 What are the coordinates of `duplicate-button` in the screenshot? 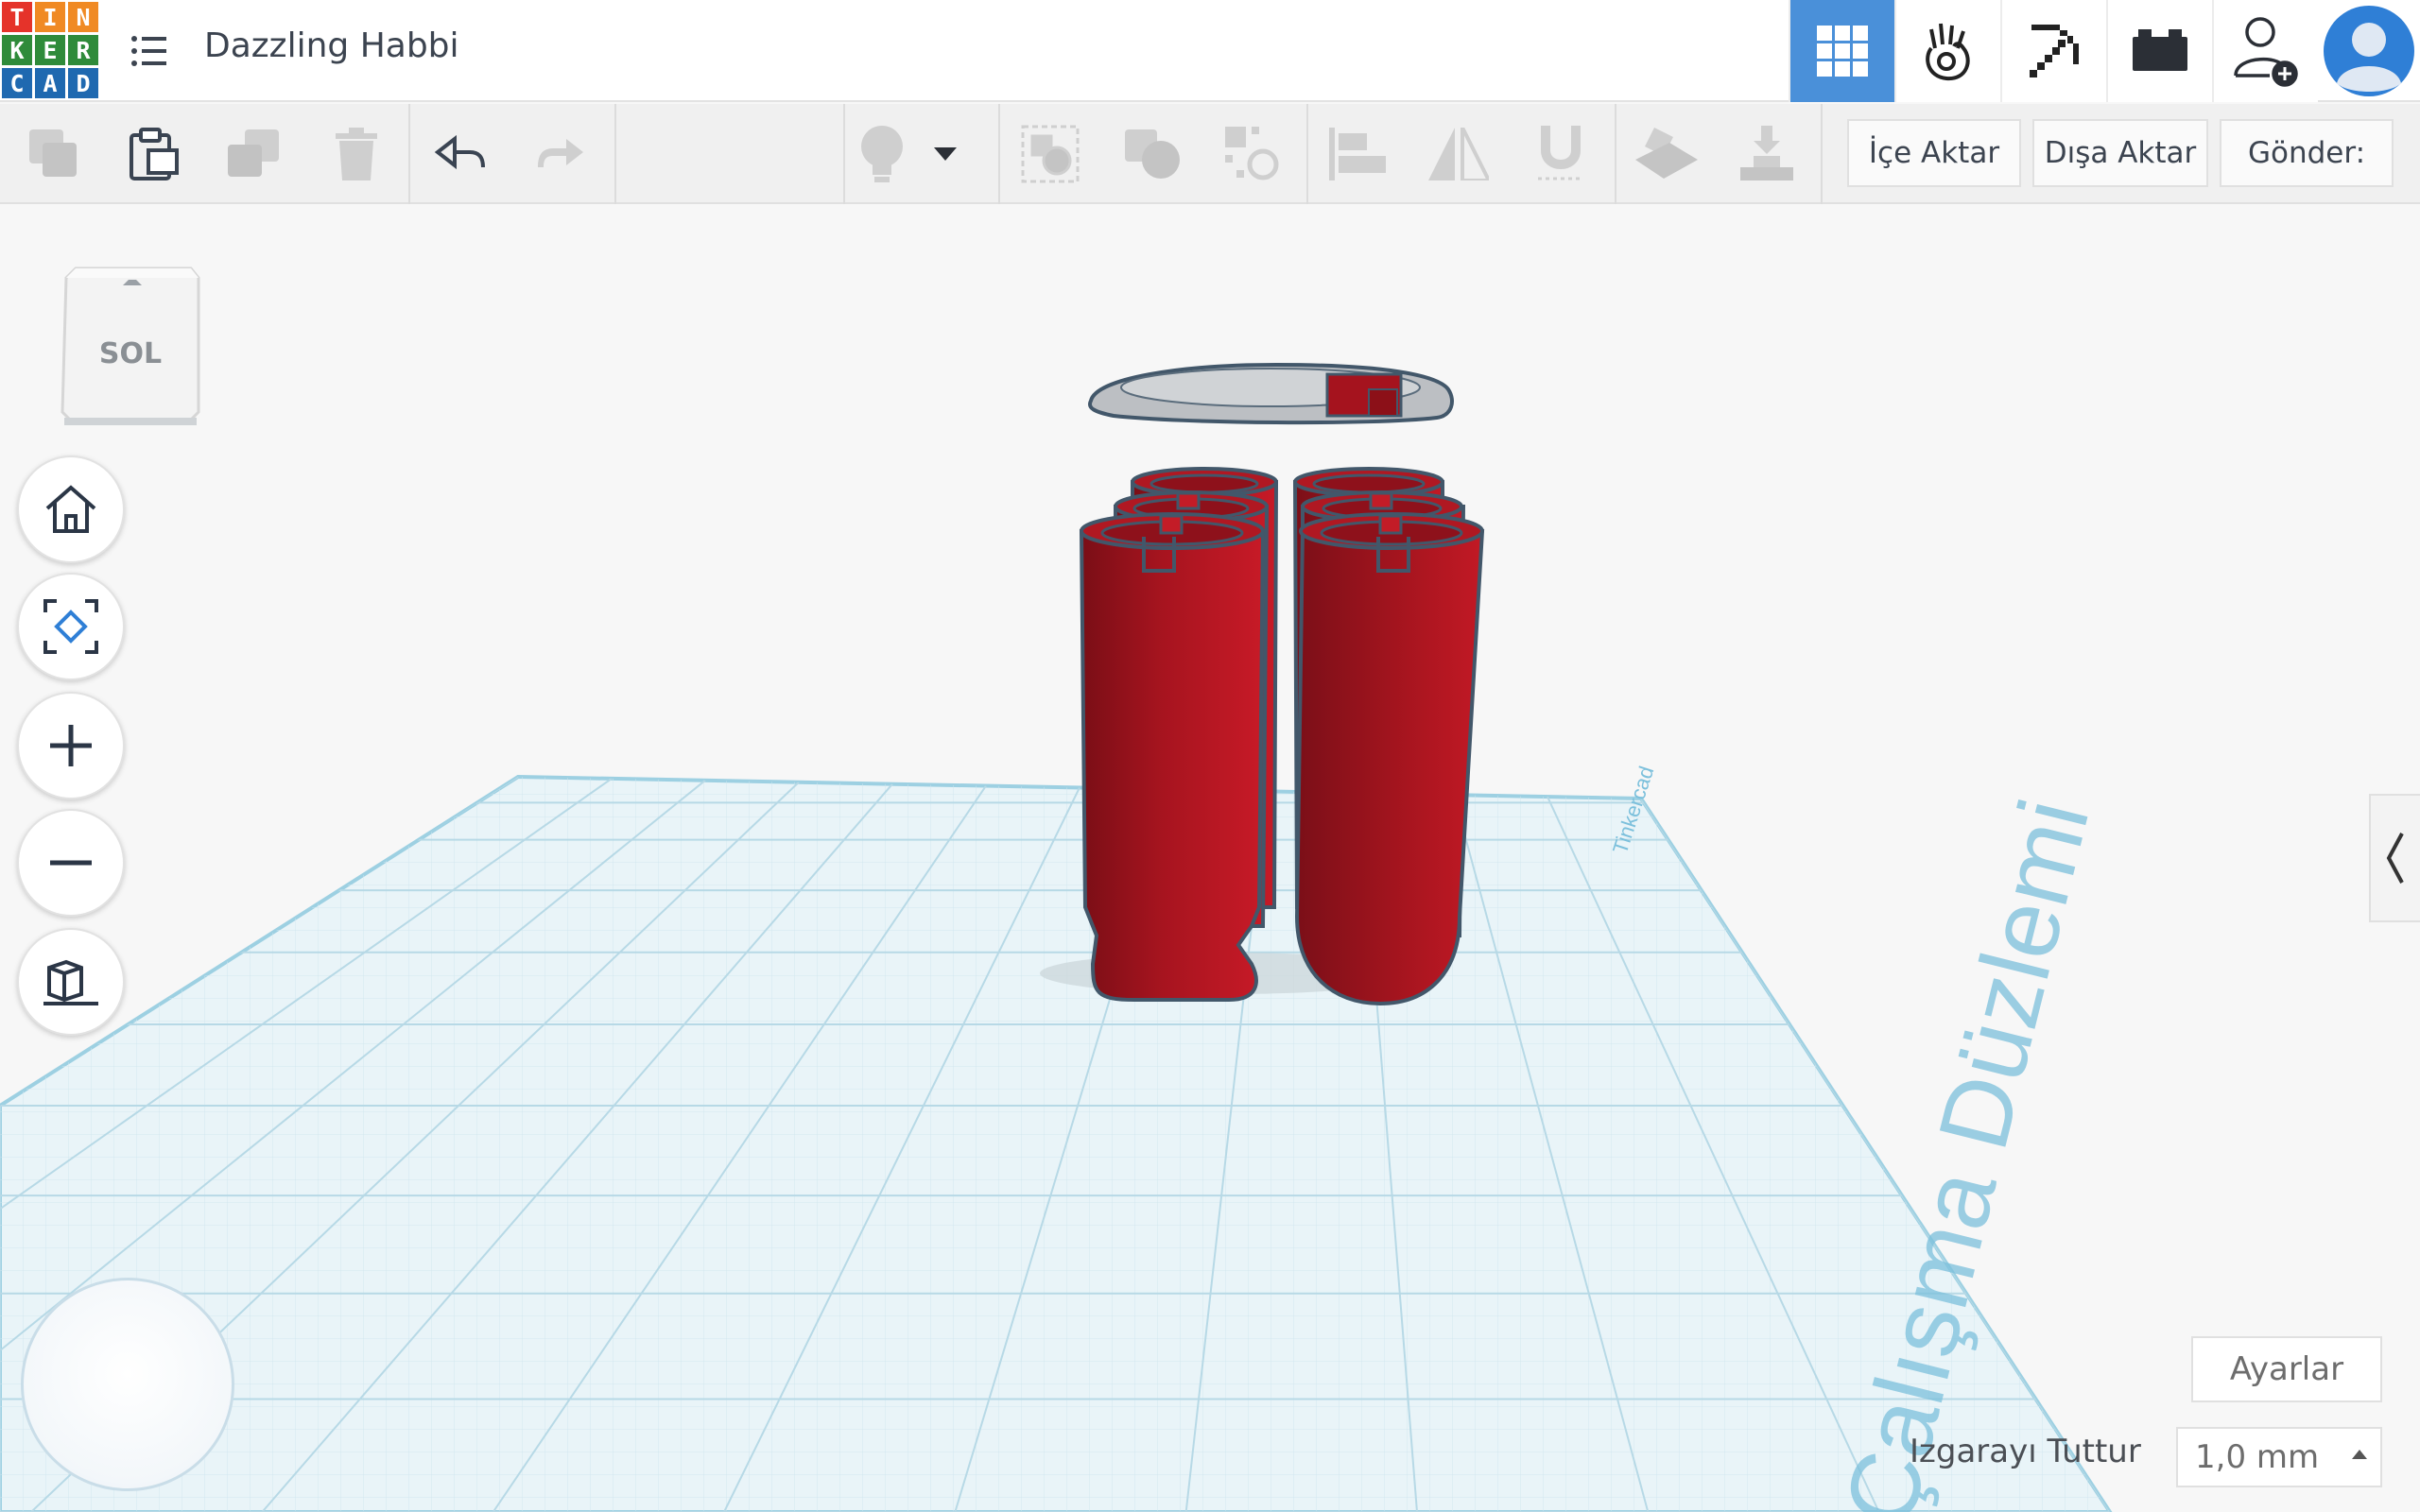 It's located at (254, 154).